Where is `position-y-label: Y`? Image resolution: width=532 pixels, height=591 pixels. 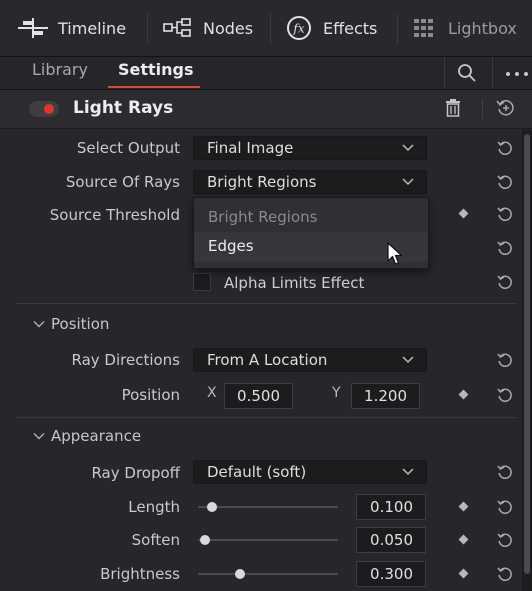 position-y-label: Y is located at coordinates (336, 393).